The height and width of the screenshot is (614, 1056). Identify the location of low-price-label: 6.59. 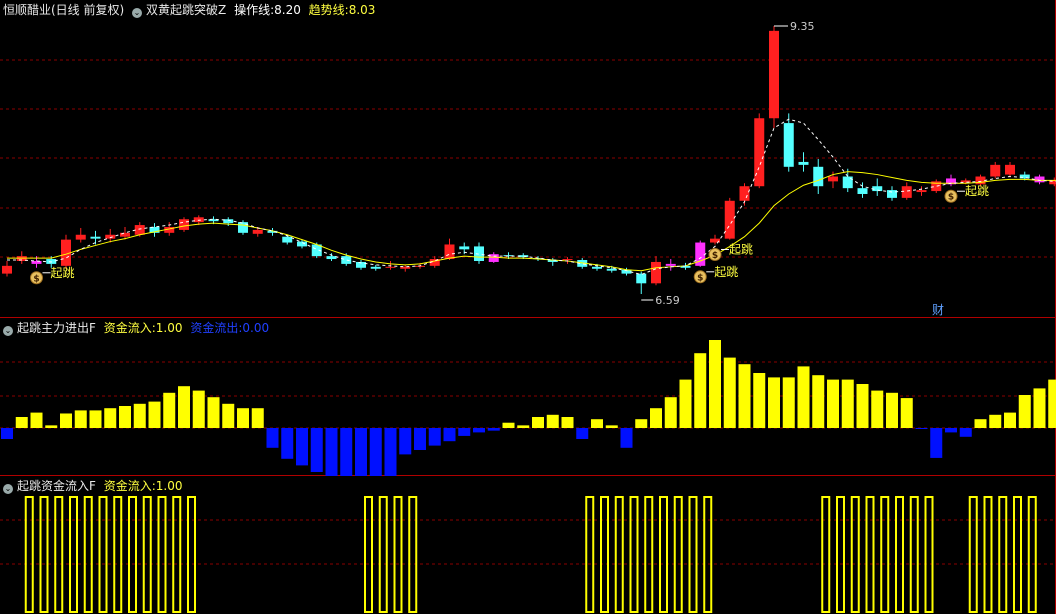
(667, 300).